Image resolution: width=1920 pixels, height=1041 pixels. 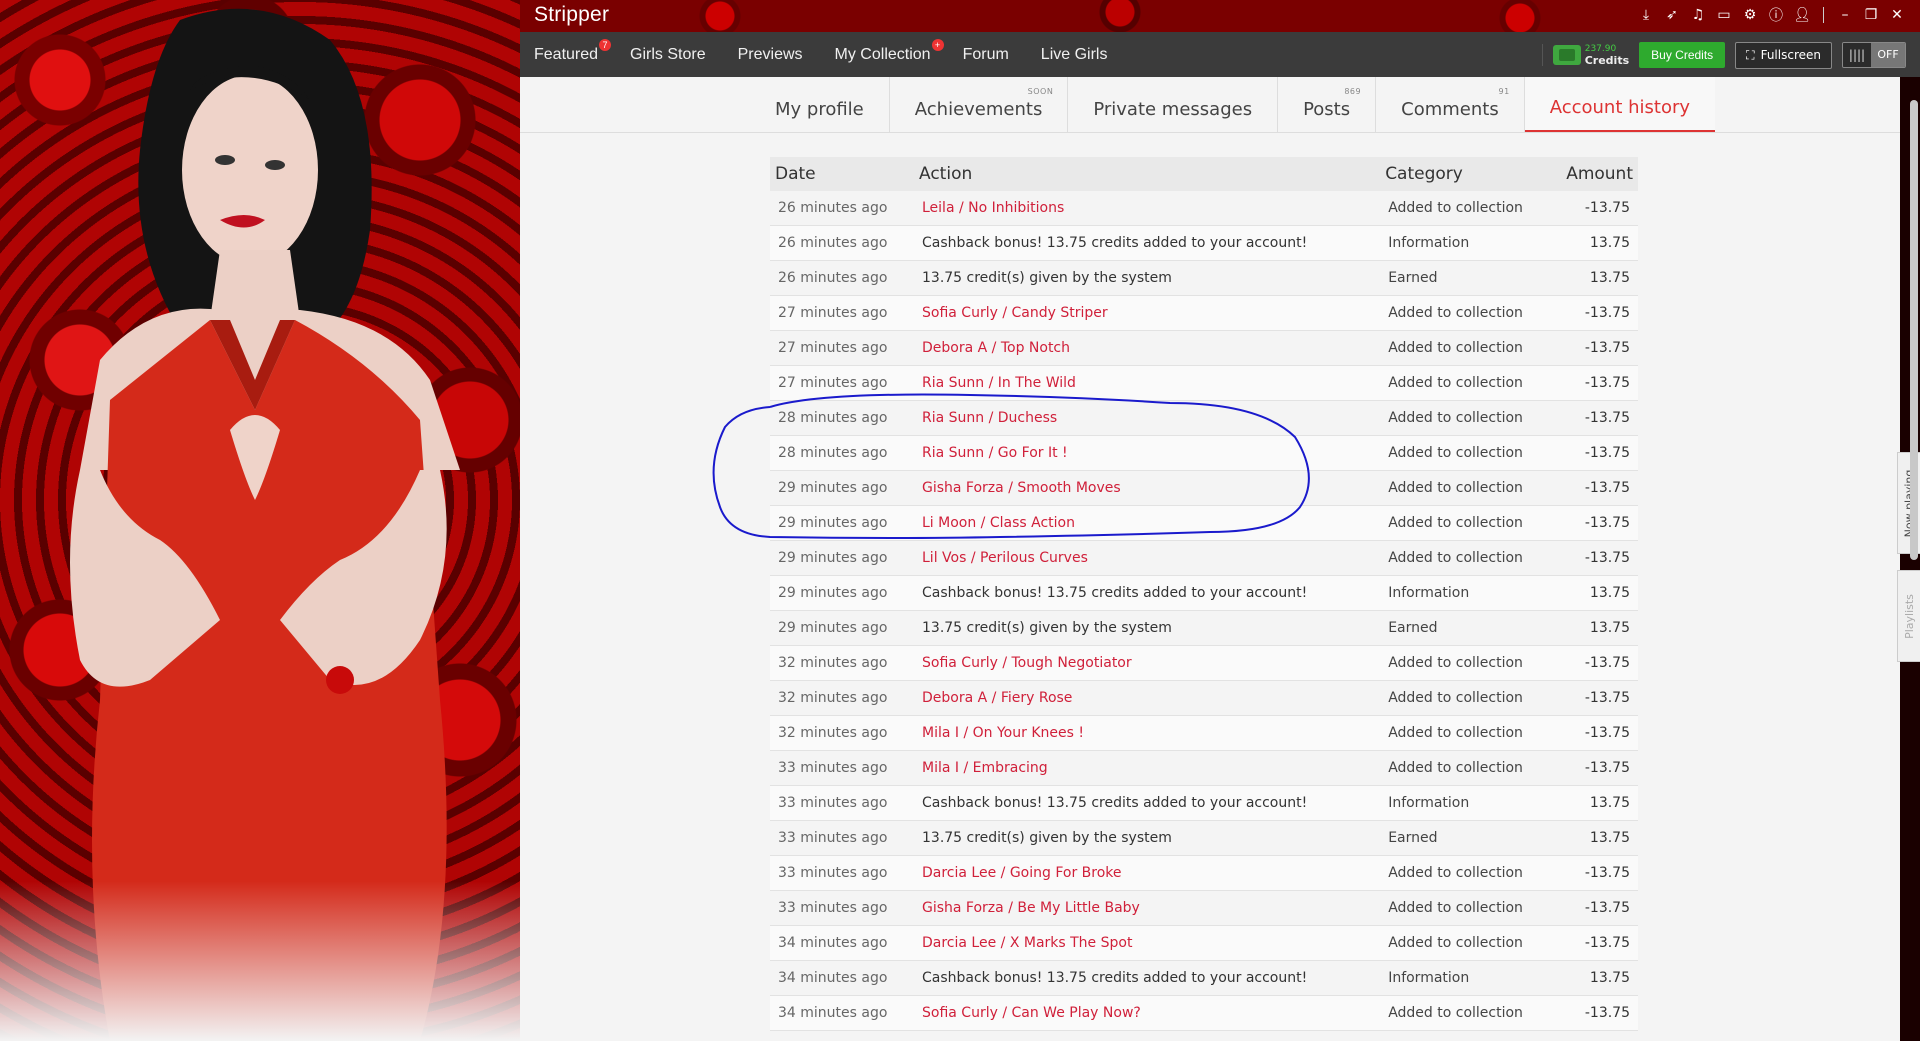 I want to click on toggle-state: OFF, so click(x=1888, y=55).